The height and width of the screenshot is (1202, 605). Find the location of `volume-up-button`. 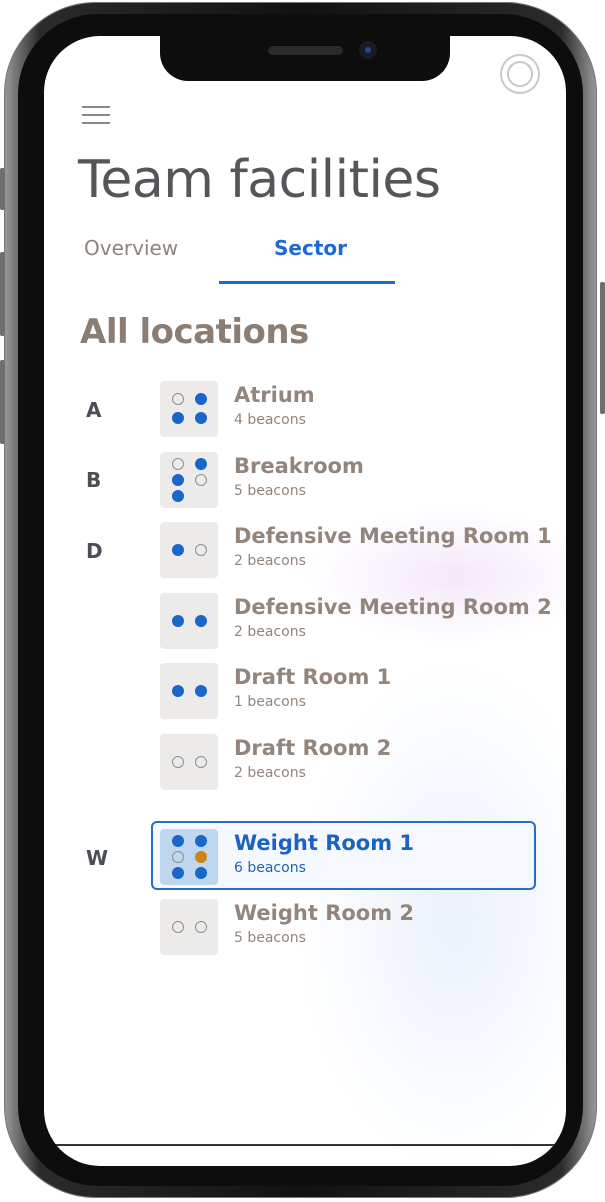

volume-up-button is located at coordinates (2, 294).